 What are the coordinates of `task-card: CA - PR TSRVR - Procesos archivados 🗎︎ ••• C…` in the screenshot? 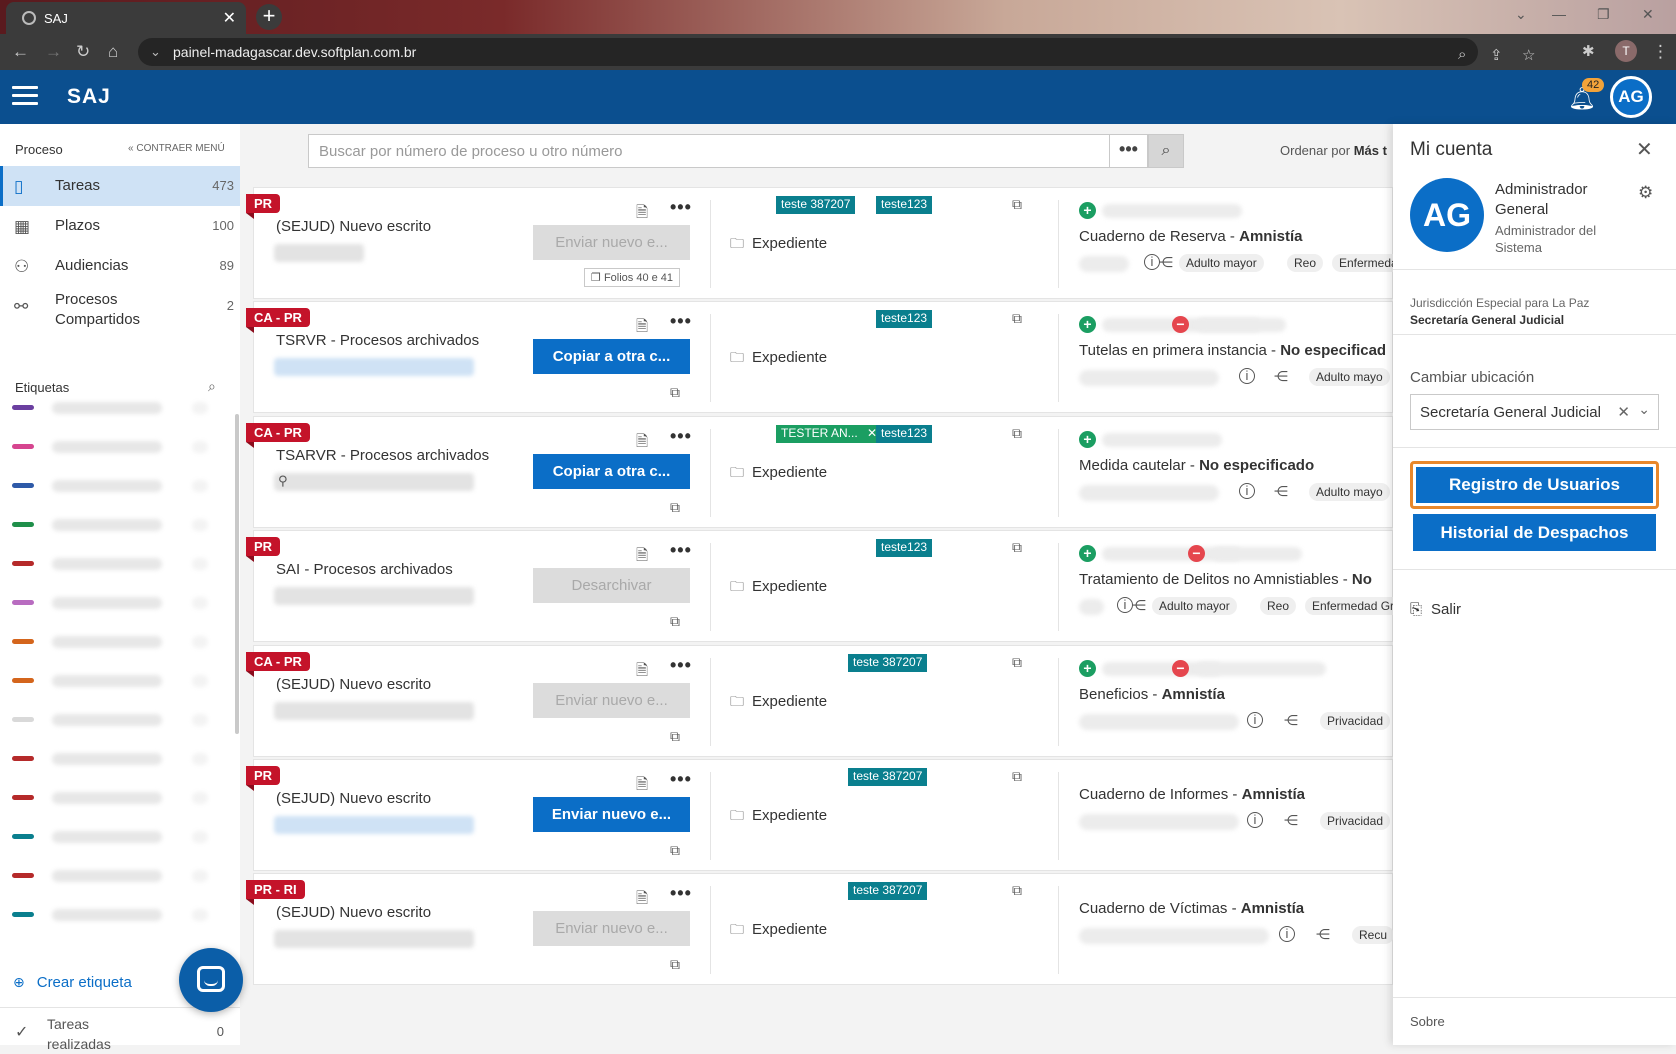 It's located at (819, 357).